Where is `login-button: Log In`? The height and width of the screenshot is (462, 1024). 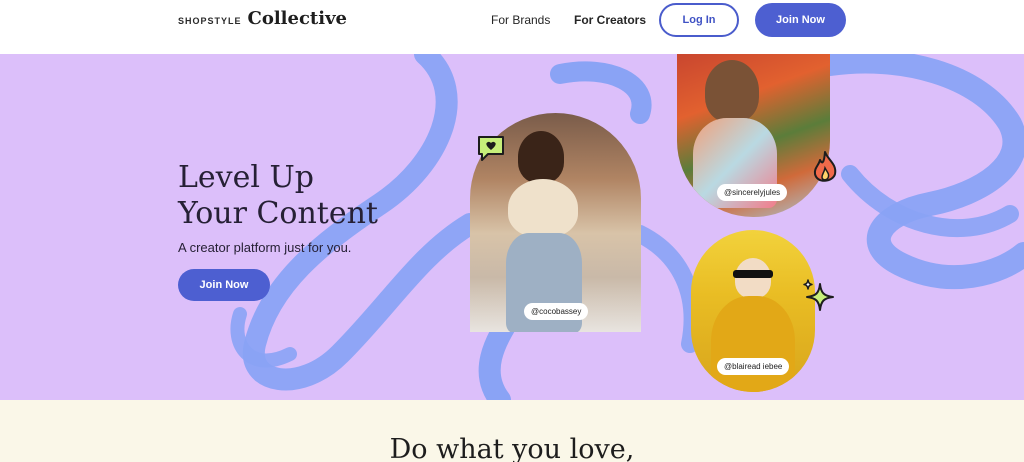
login-button: Log In is located at coordinates (699, 20).